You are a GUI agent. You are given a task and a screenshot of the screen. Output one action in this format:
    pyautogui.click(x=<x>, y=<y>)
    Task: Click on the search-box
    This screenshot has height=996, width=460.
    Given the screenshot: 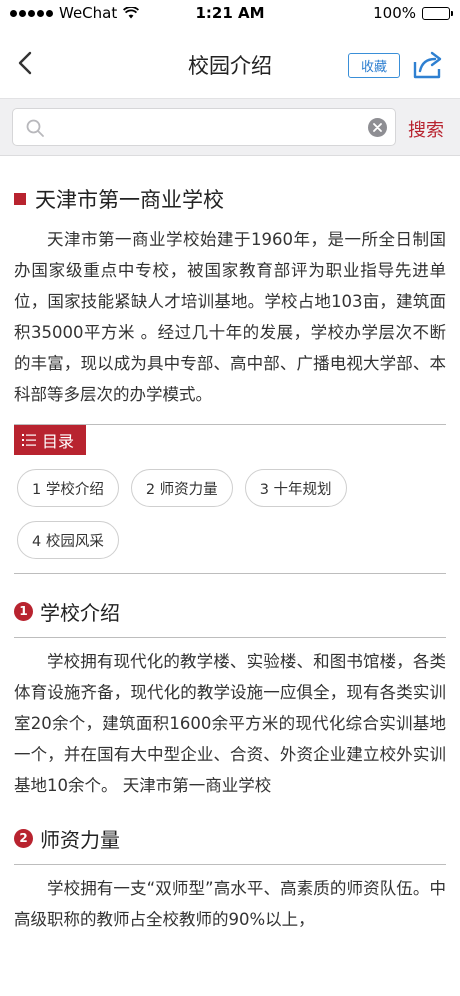 What is the action you would take?
    pyautogui.click(x=204, y=127)
    